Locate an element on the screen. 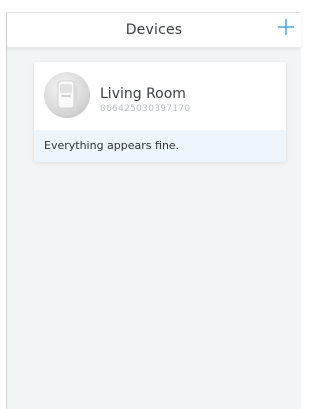  add-device-button is located at coordinates (286, 27).